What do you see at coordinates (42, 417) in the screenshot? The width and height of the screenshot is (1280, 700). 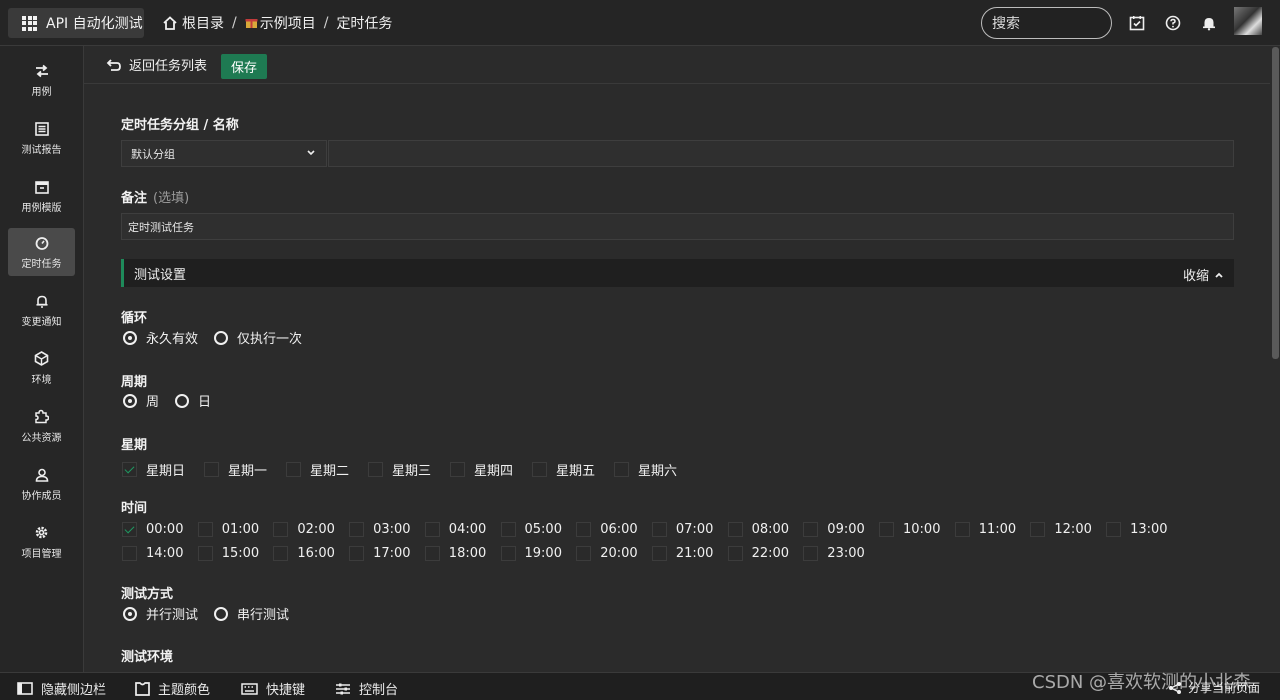 I see `puzzle-icon` at bounding box center [42, 417].